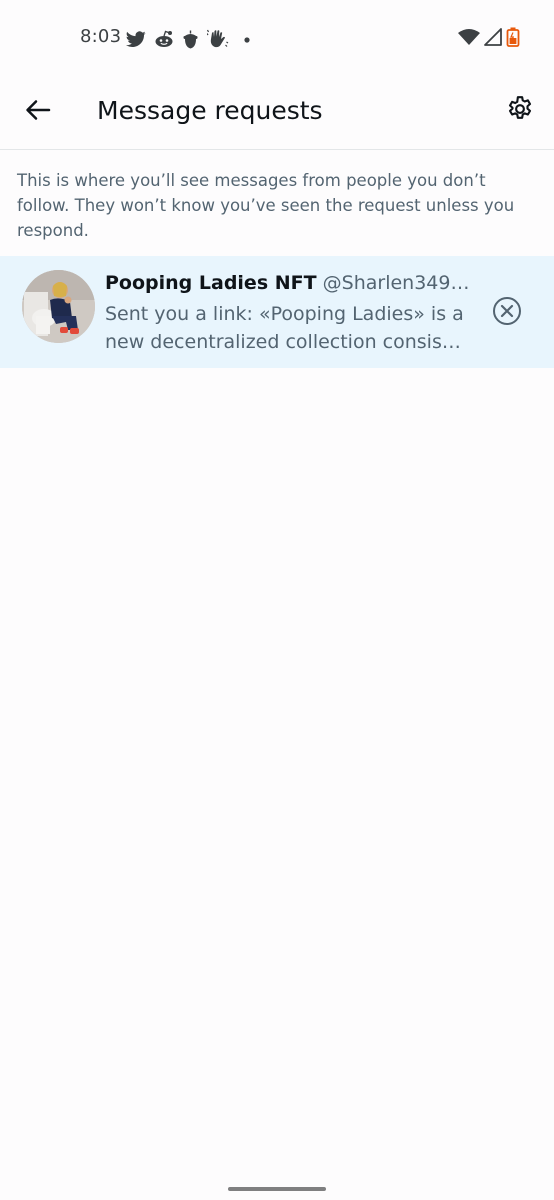 This screenshot has width=554, height=1200. What do you see at coordinates (245, 39) in the screenshot?
I see `dot-icon` at bounding box center [245, 39].